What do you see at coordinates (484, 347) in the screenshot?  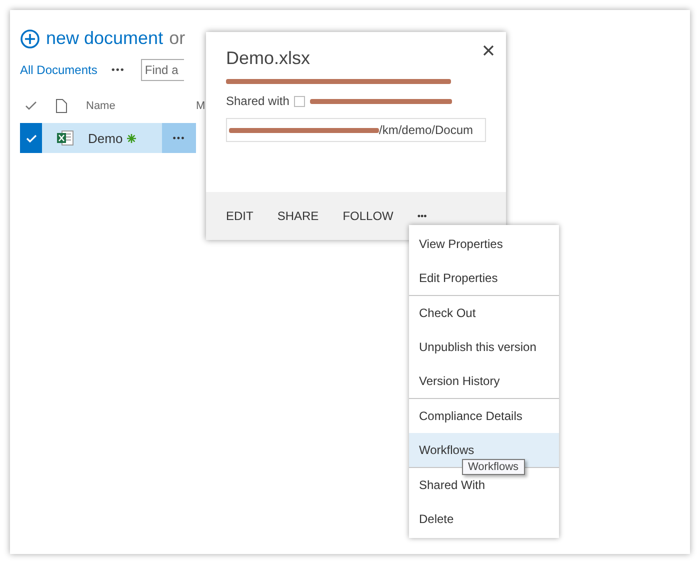 I see `menu-item: Unpublish this version` at bounding box center [484, 347].